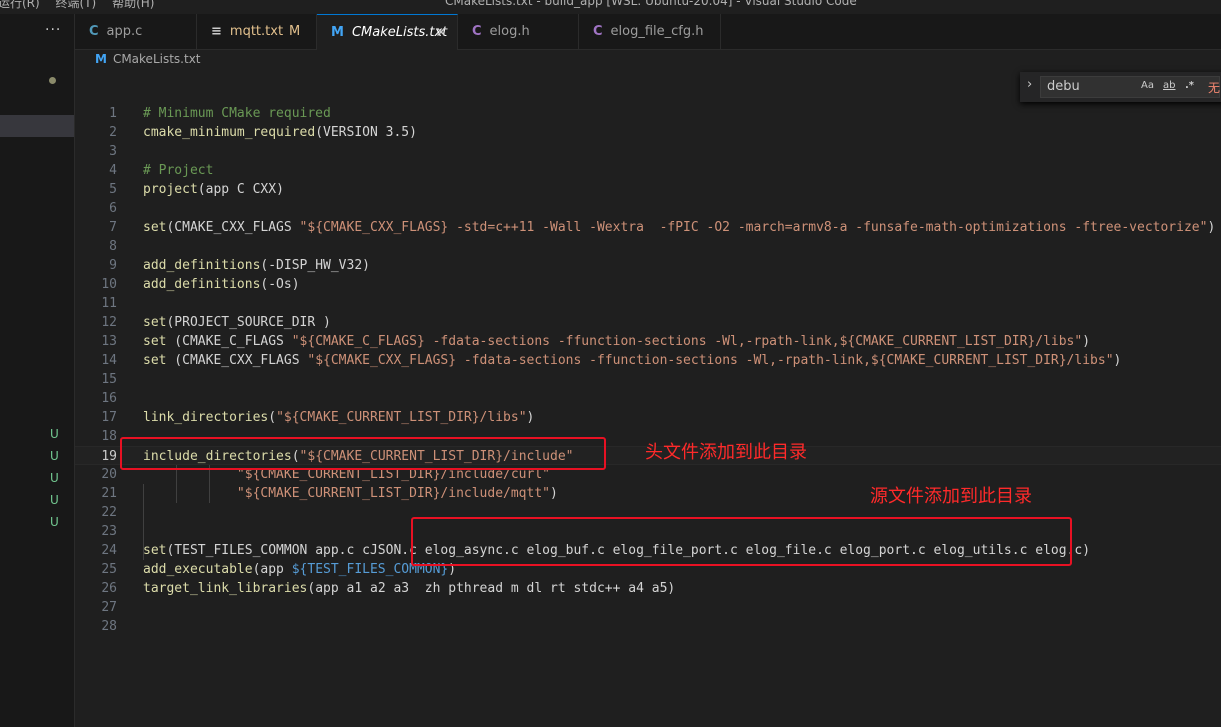 This screenshot has width=1221, height=727. I want to click on code-token: (, so click(272, 417).